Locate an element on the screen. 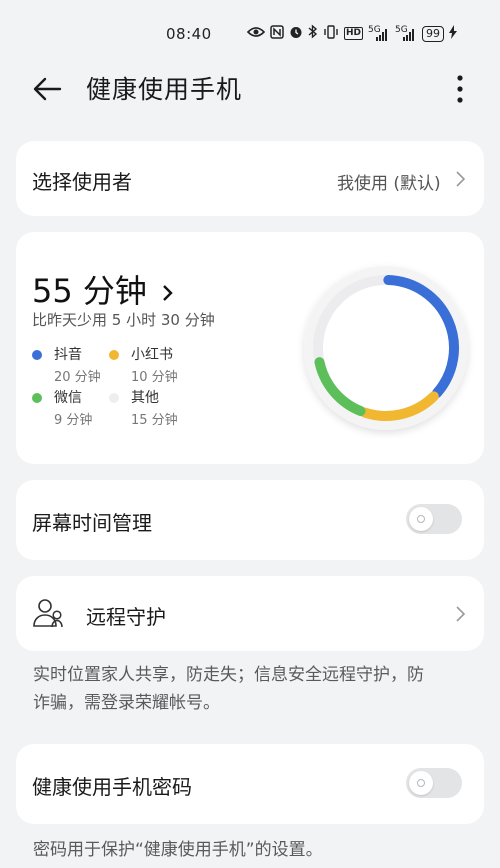  usage-total-value: 55 分钟 is located at coordinates (89, 291).